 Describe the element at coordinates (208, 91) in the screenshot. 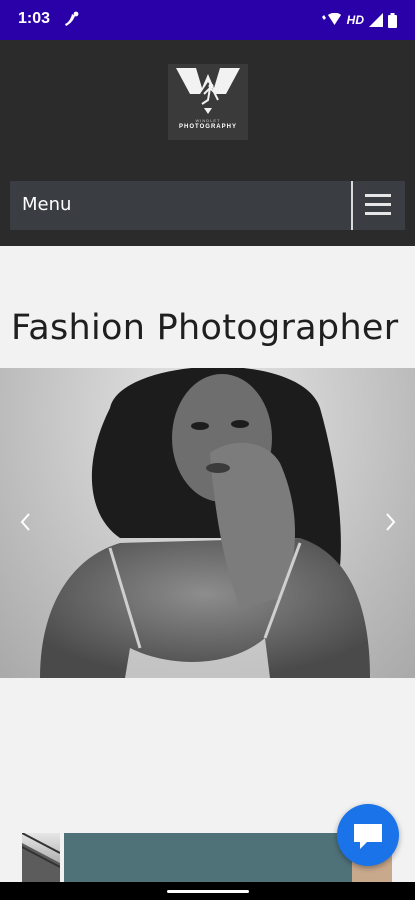

I see `logo-mark-icon` at that location.